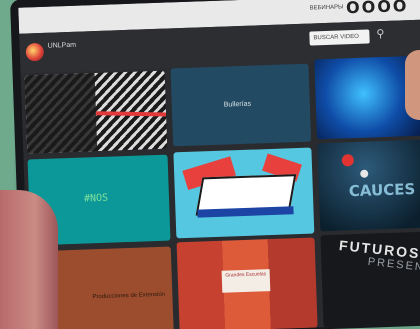 This screenshot has width=420, height=329. I want to click on tile-2-label: Bullerías, so click(237, 104).